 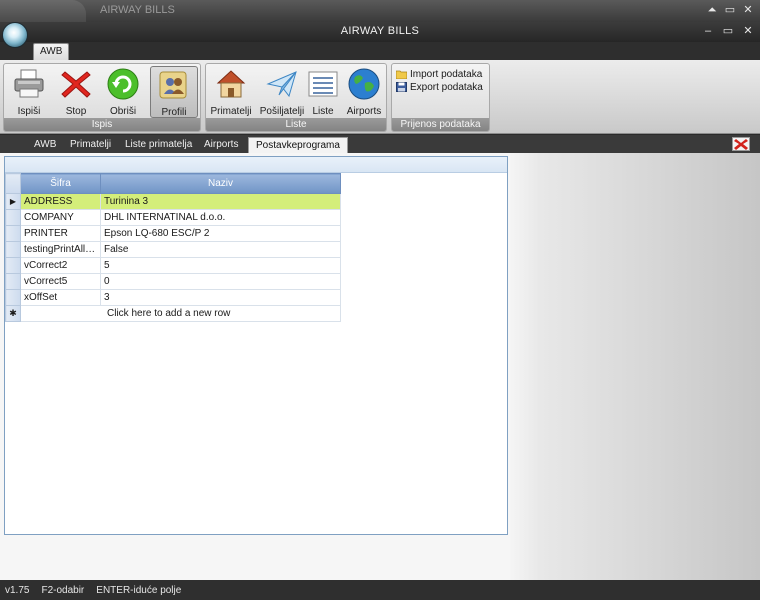 What do you see at coordinates (298, 145) in the screenshot?
I see `tab-postavke-programa: Postavkeprograma` at bounding box center [298, 145].